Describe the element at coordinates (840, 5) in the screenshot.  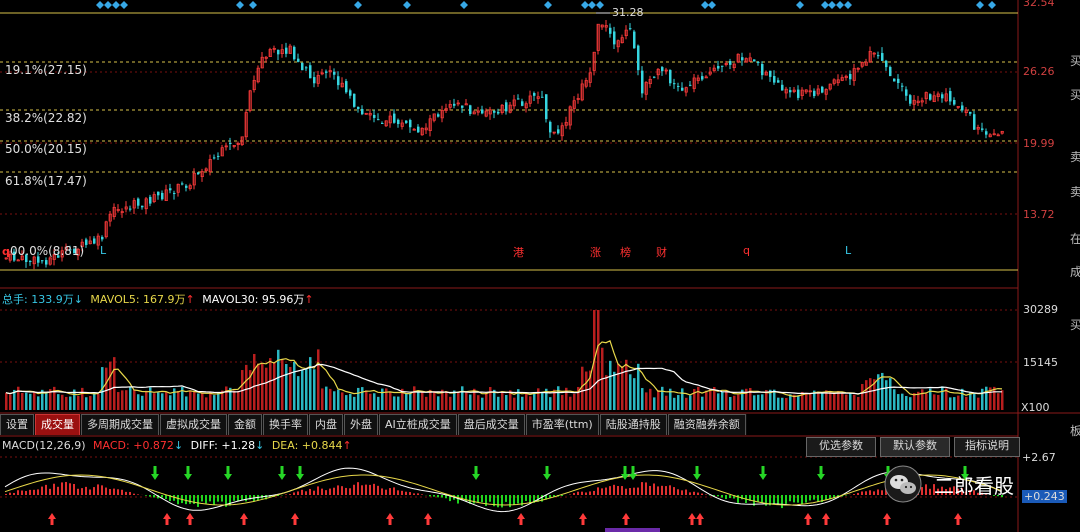
I see `signal-diamond-icon` at that location.